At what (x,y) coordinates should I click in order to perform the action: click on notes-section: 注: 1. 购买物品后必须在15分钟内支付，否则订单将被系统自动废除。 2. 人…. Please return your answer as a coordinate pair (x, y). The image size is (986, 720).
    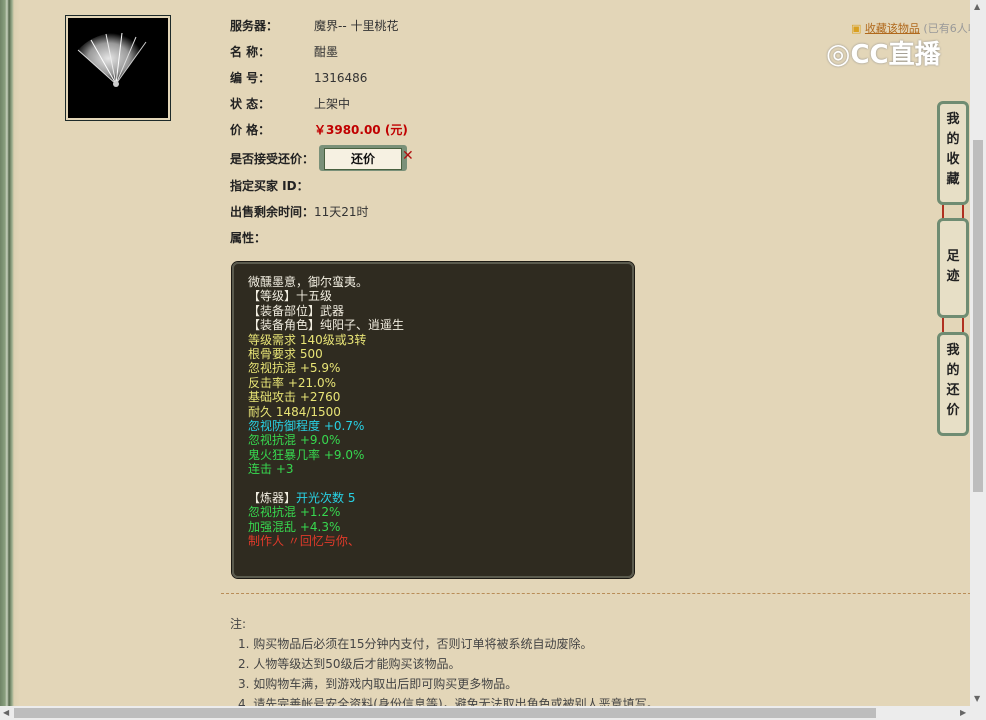
    Looking at the image, I should click on (444, 664).